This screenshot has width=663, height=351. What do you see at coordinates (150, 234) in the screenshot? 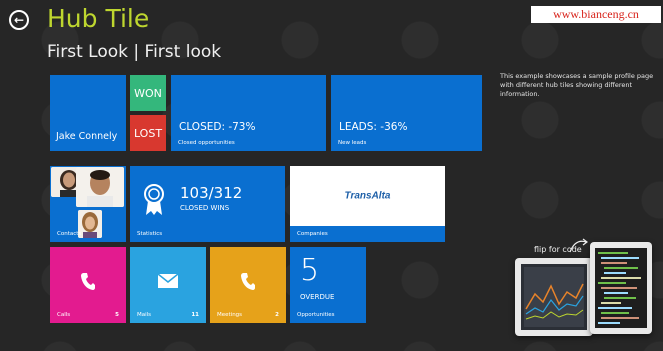
I see `statistics-label: Statistics` at bounding box center [150, 234].